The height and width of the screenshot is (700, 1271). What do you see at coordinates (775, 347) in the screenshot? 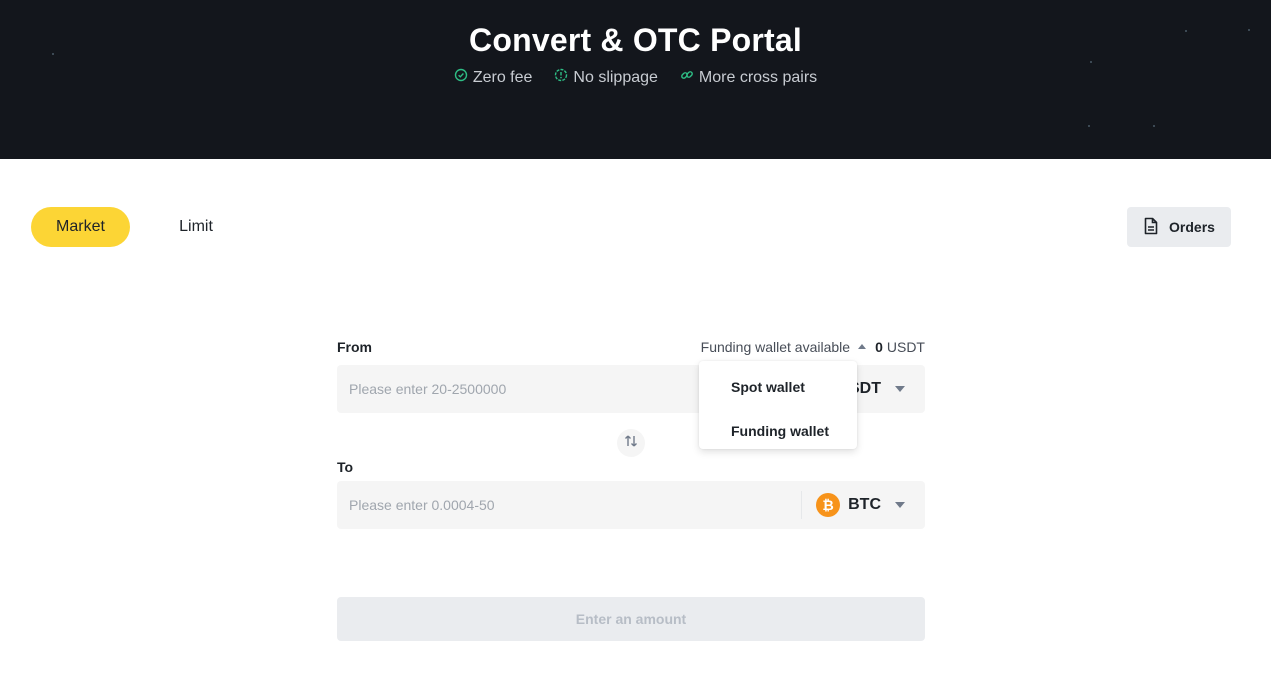
I see `wallet-label: Funding wallet available` at bounding box center [775, 347].